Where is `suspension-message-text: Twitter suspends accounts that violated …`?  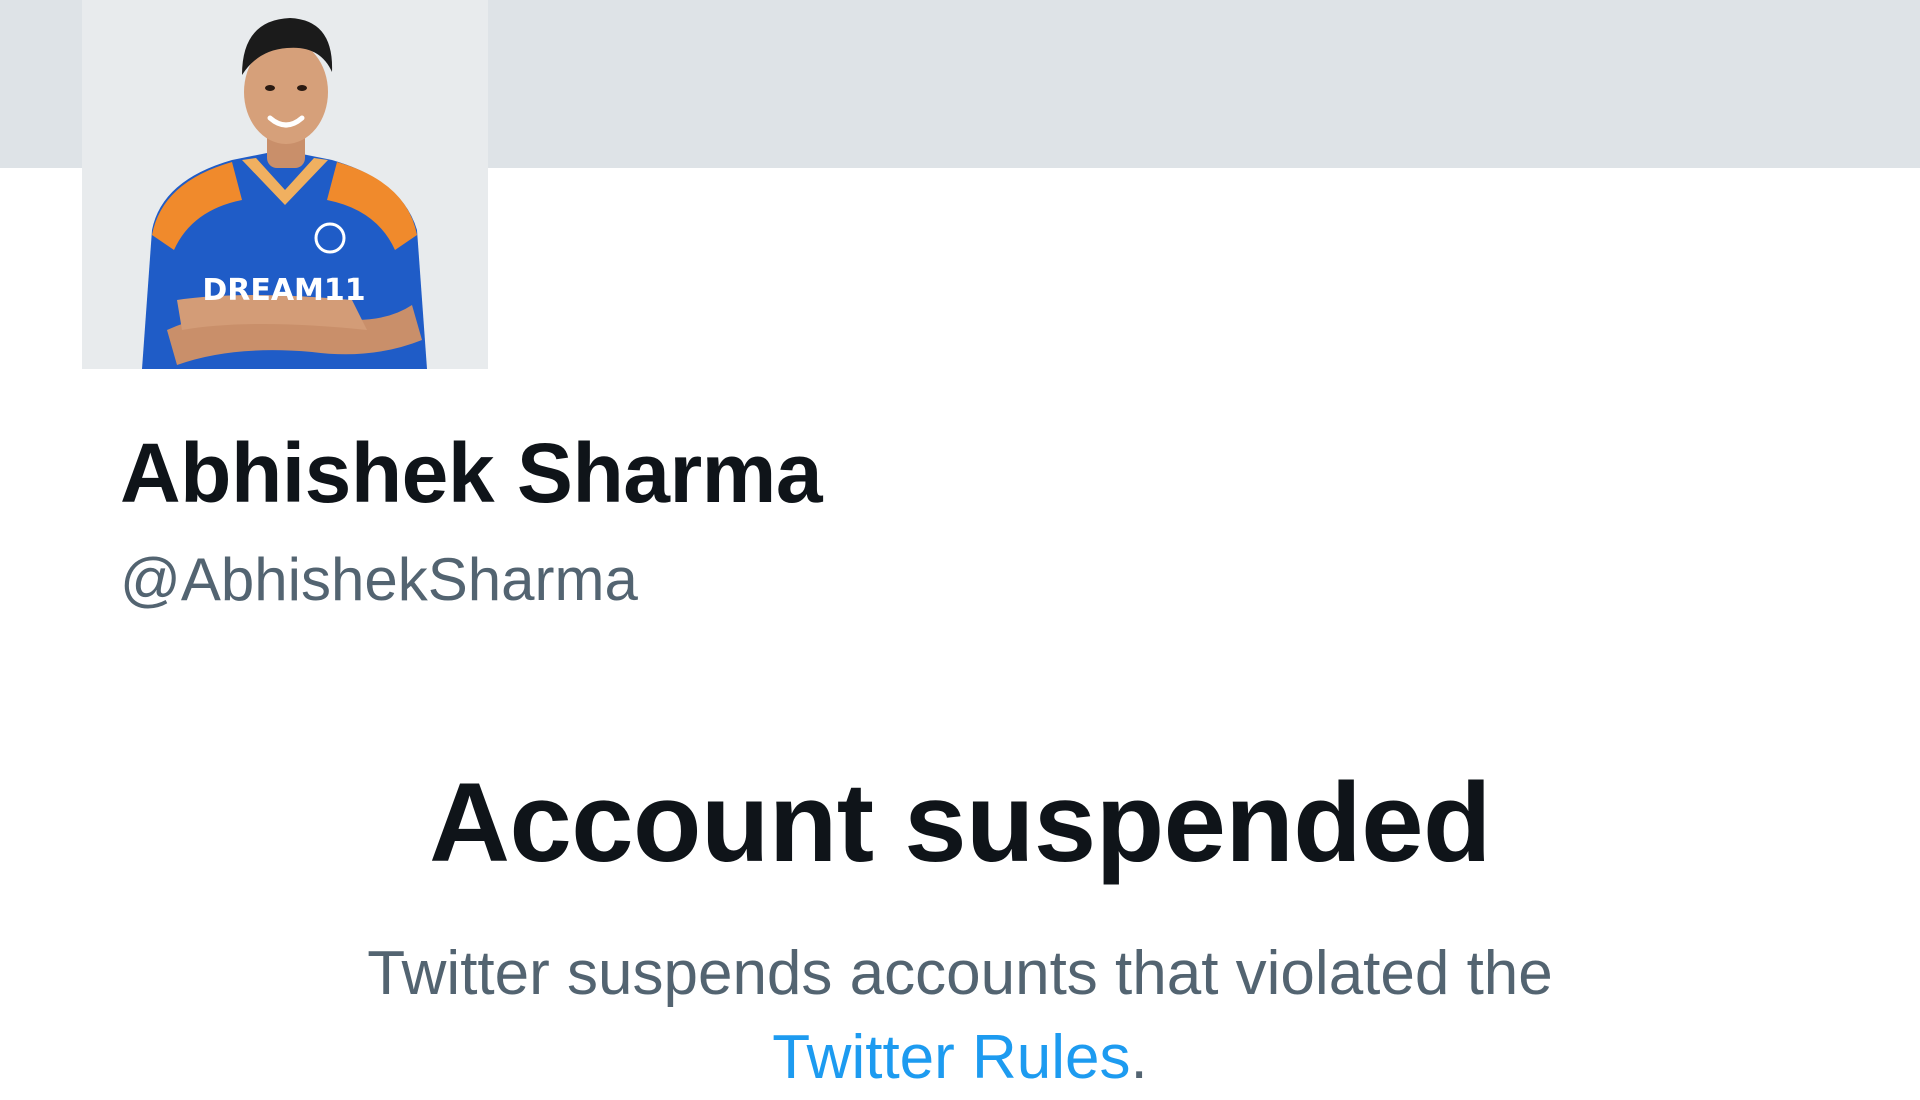 suspension-message-text: Twitter suspends accounts that violated … is located at coordinates (960, 973).